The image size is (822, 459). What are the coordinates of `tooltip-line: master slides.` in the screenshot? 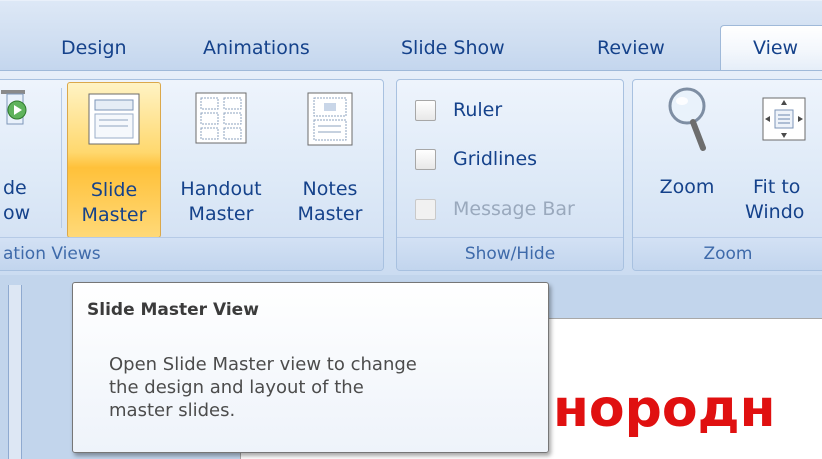 It's located at (172, 410).